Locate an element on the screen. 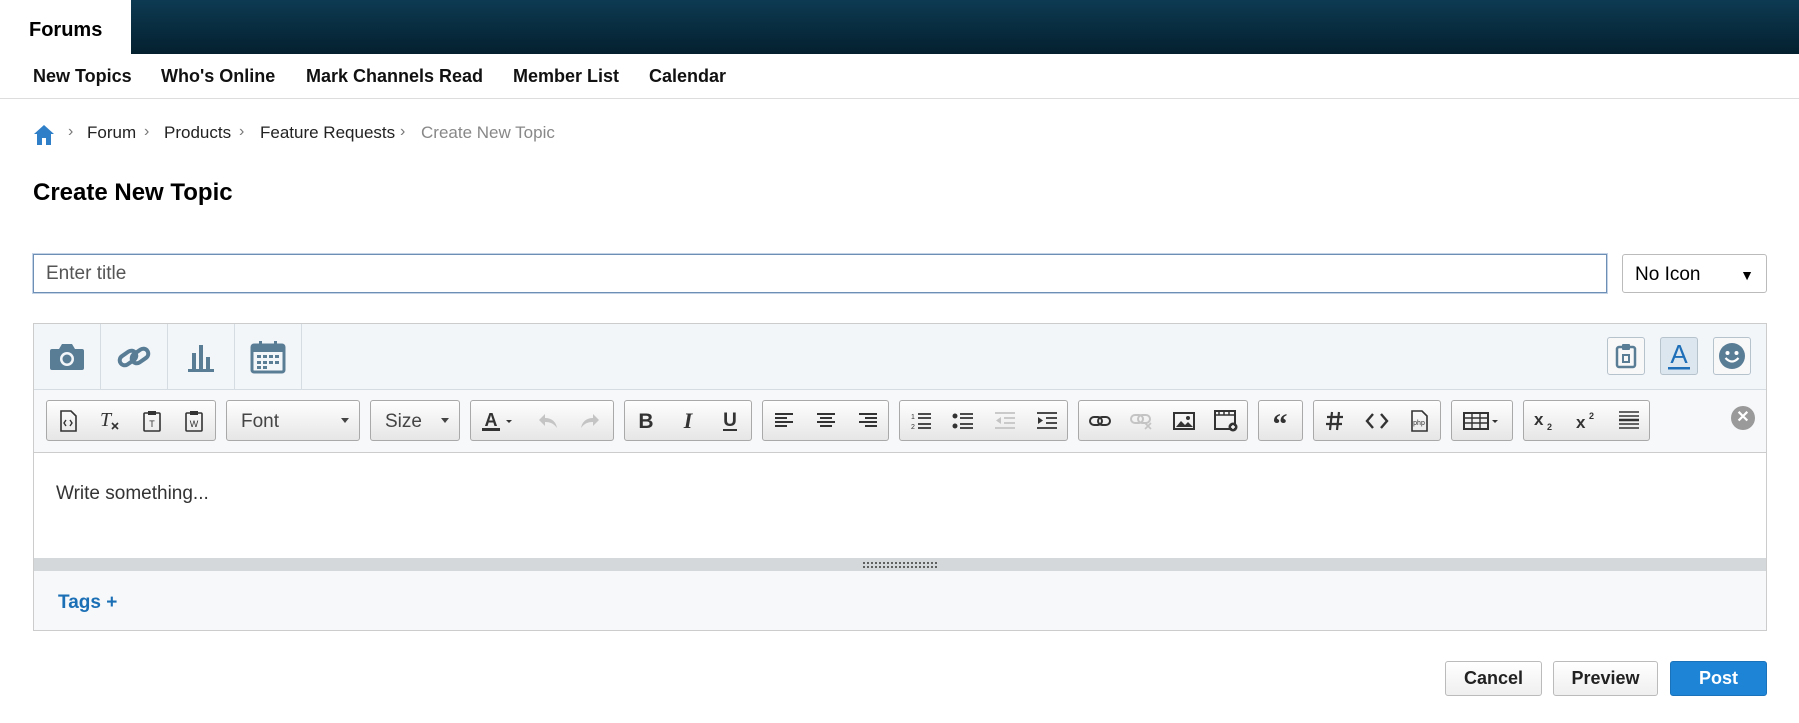 Image resolution: width=1799 pixels, height=723 pixels. link-insert-icon is located at coordinates (1100, 420).